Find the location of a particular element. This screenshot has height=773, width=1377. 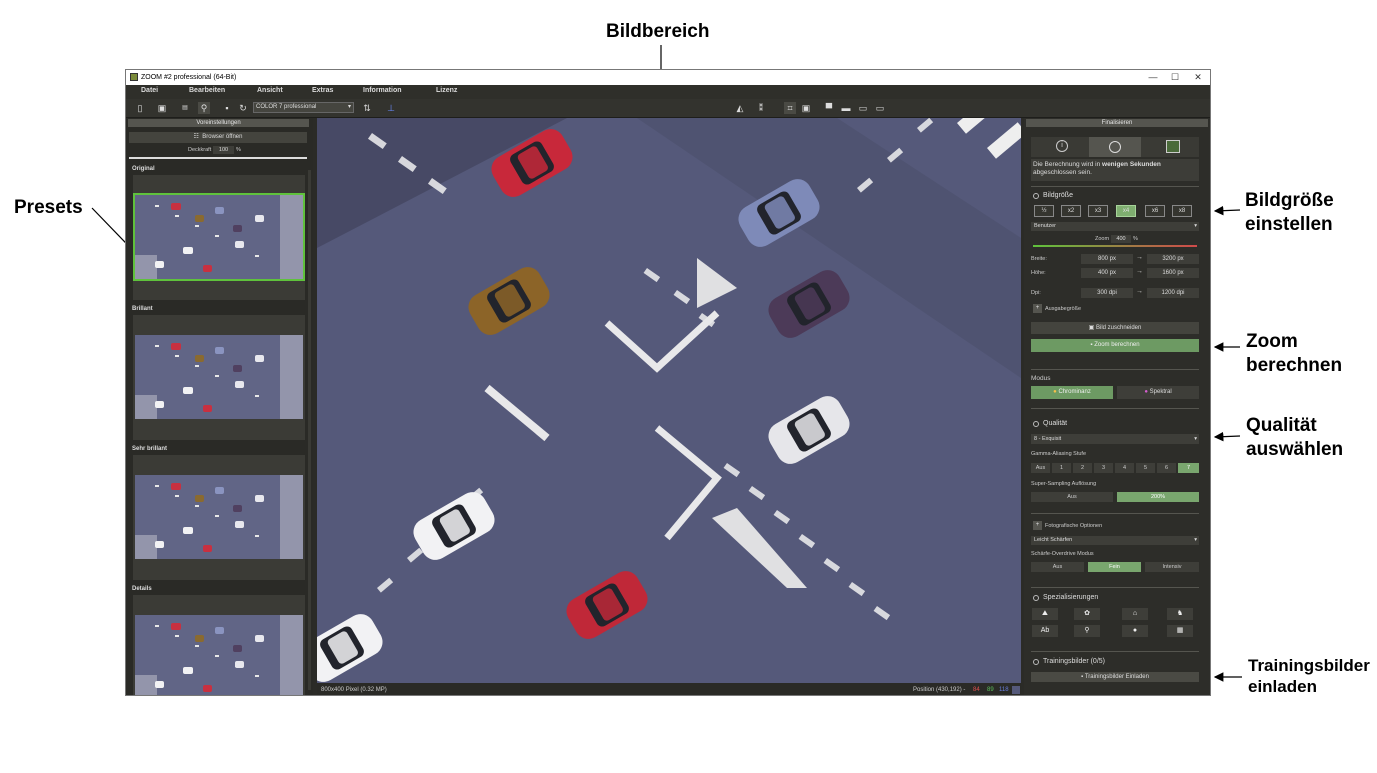

link-icon: ⚲ is located at coordinates (204, 108).